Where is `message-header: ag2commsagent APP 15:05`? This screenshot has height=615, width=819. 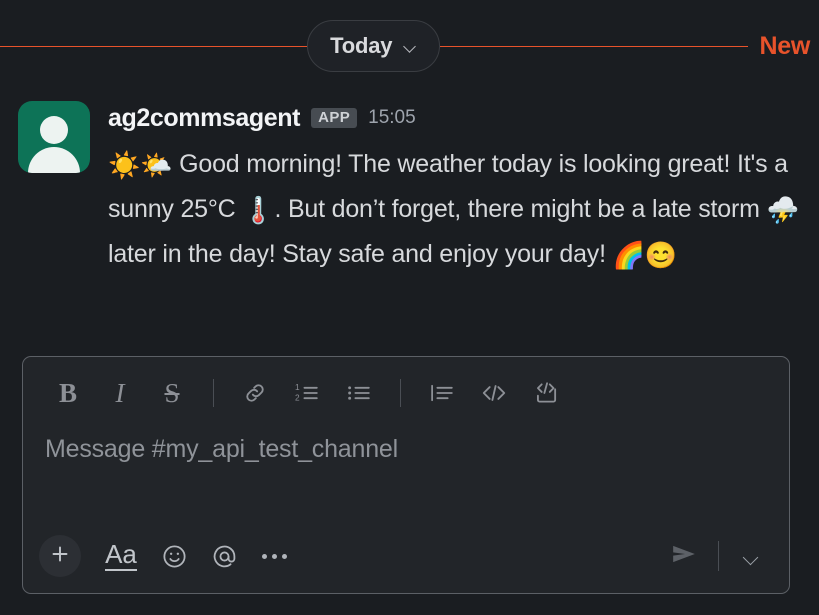
message-header: ag2commsagent APP 15:05 is located at coordinates (454, 118).